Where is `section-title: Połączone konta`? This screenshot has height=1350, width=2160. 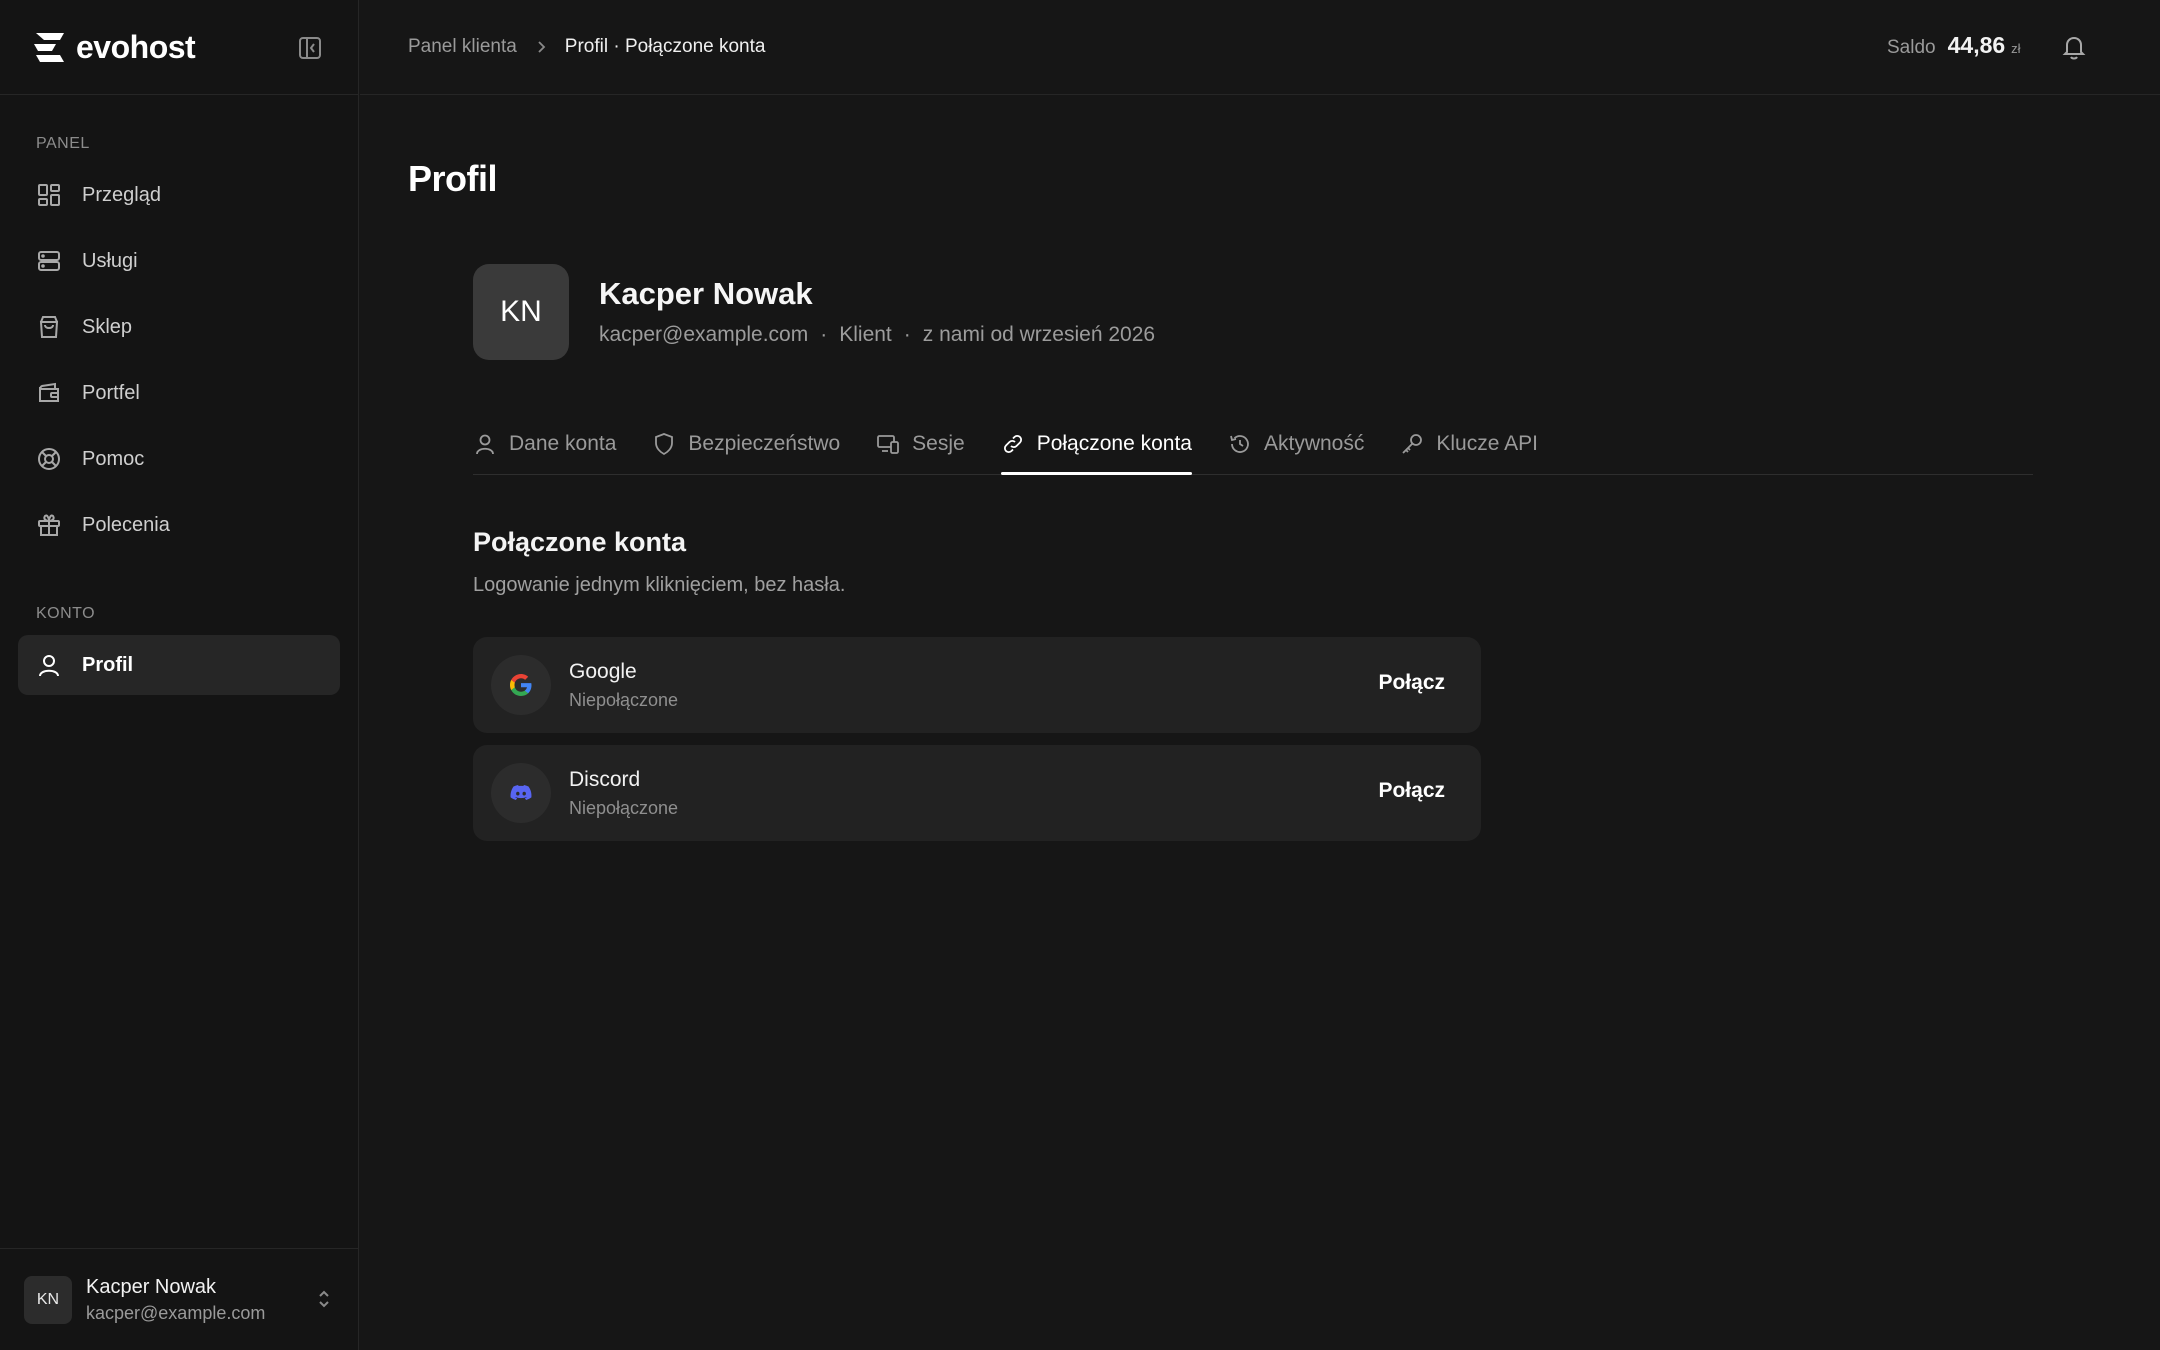 section-title: Połączone konta is located at coordinates (580, 542).